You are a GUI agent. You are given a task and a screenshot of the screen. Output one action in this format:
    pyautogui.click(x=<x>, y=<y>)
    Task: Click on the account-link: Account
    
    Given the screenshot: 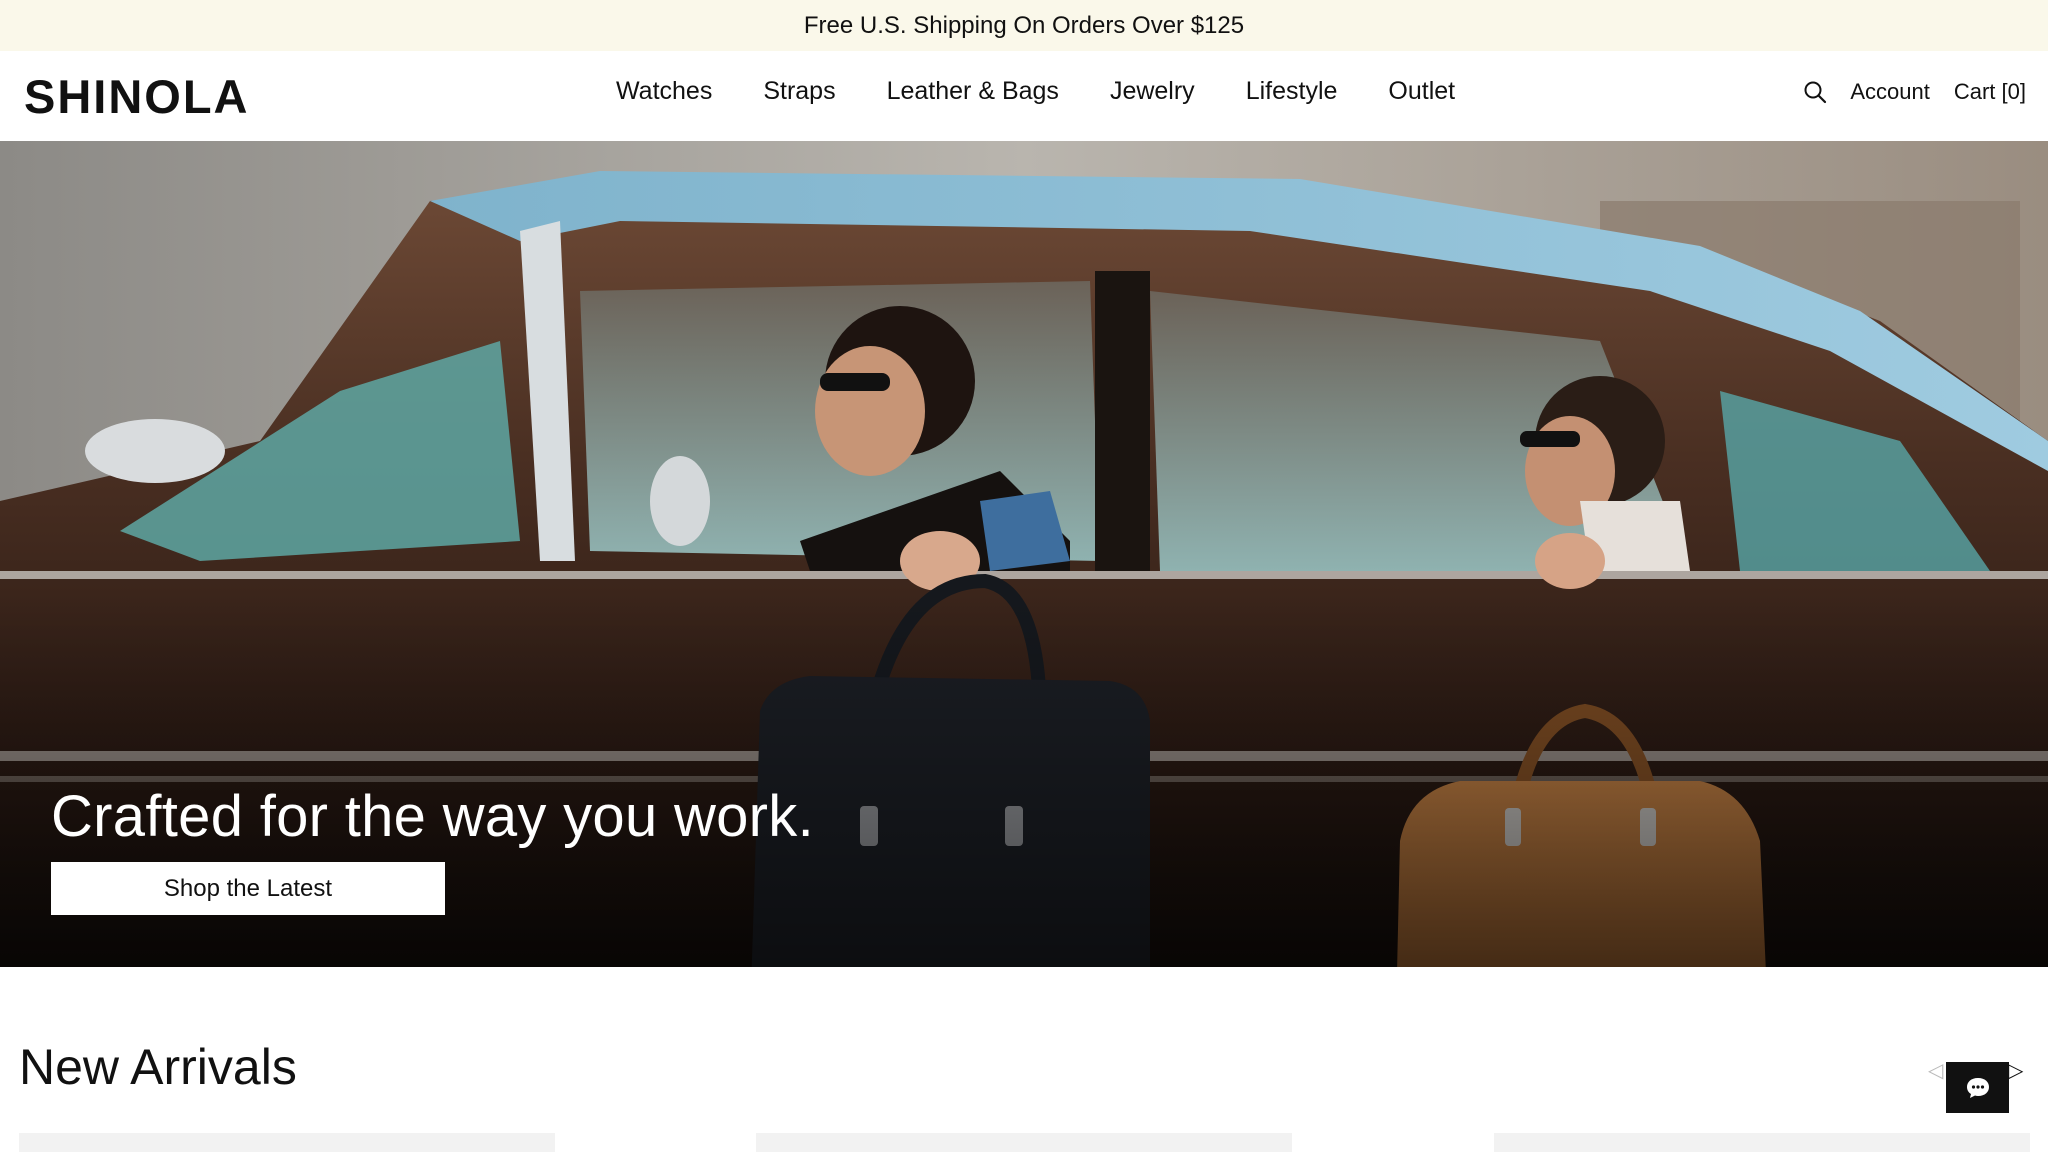 What is the action you would take?
    pyautogui.click(x=1890, y=92)
    